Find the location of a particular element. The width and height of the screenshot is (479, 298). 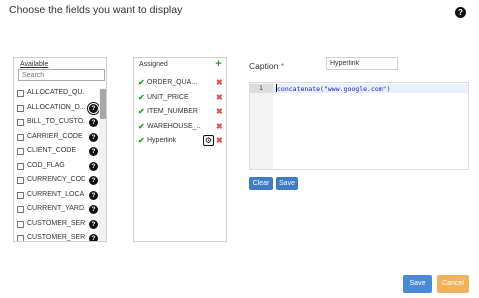

code-function: concatenate is located at coordinates (299, 89).